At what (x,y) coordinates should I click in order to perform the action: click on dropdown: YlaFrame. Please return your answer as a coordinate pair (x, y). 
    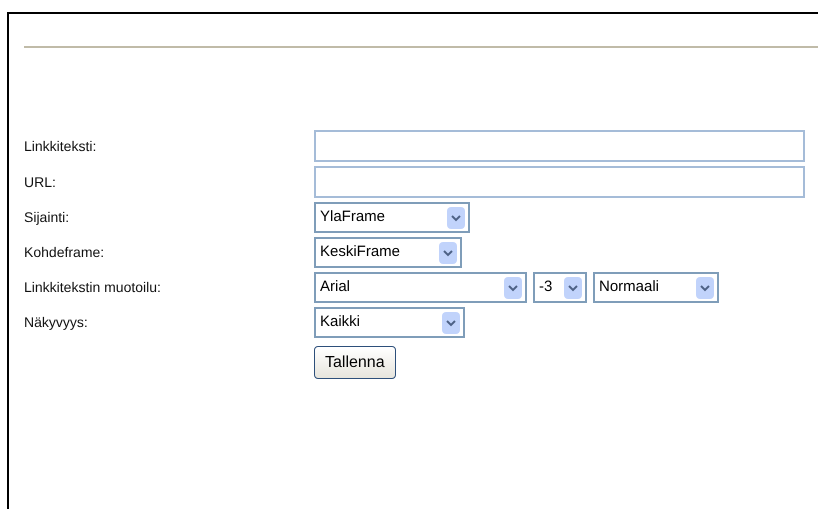
    Looking at the image, I should click on (392, 217).